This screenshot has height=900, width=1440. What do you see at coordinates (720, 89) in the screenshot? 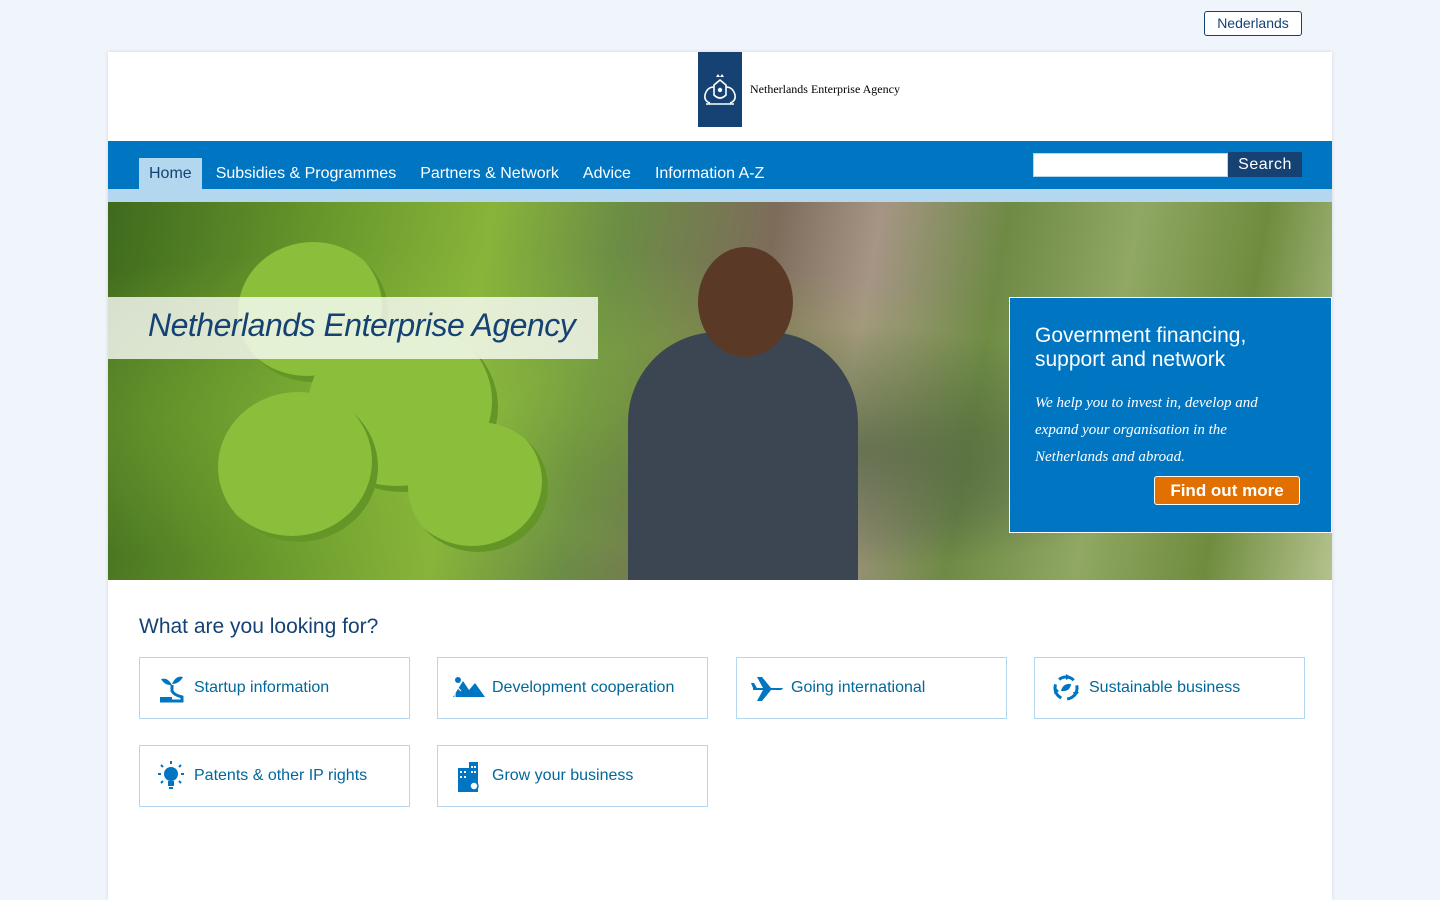
I see `coat-of-arms-icon` at bounding box center [720, 89].